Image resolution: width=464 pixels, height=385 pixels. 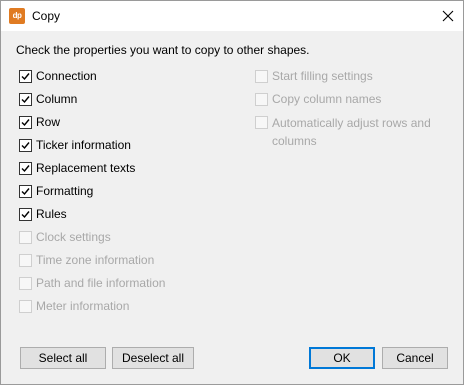 What do you see at coordinates (73, 237) in the screenshot?
I see `checkbox-label: Clock settings` at bounding box center [73, 237].